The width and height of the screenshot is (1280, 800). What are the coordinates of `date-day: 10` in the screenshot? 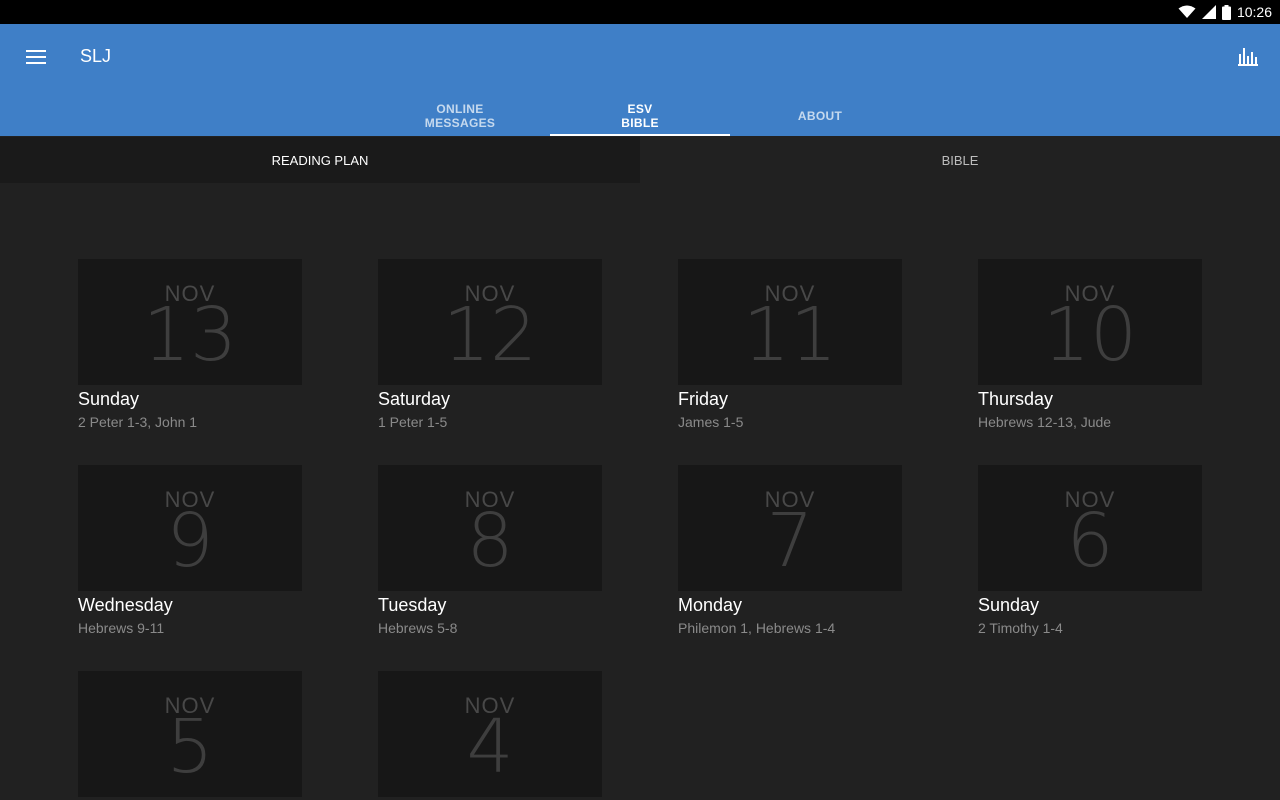 It's located at (1090, 335).